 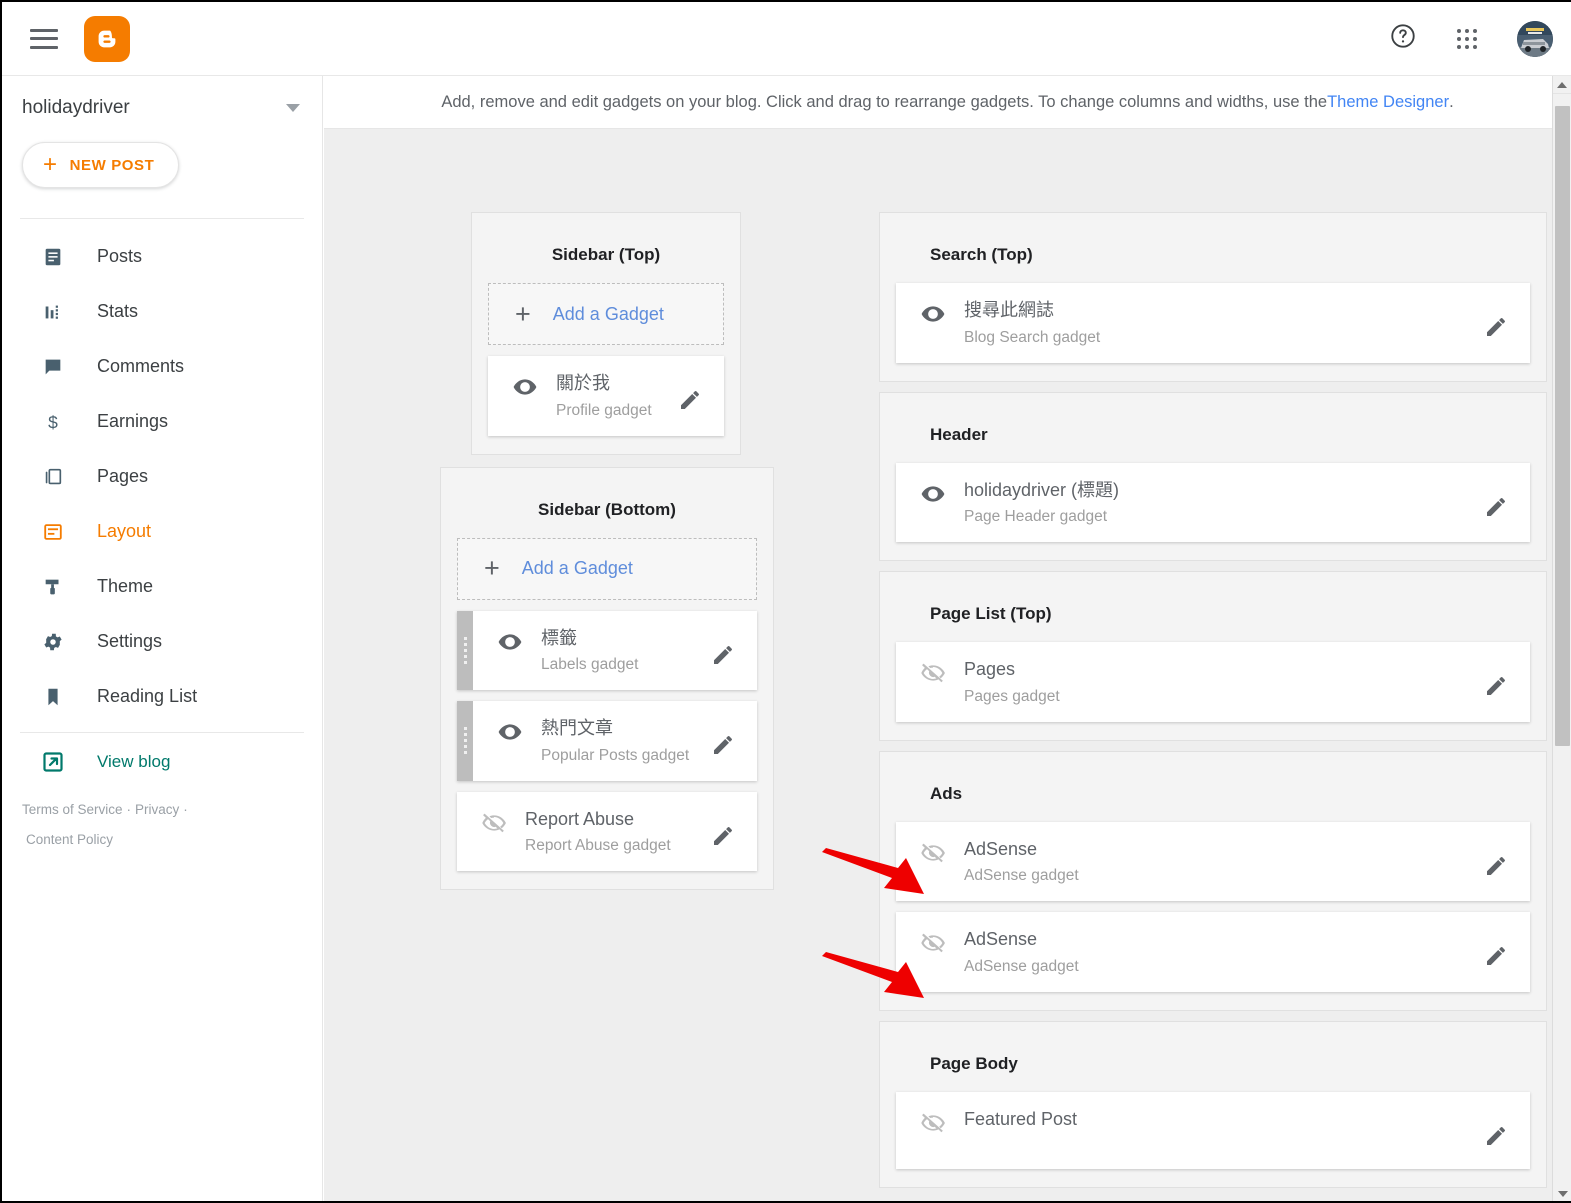 What do you see at coordinates (162, 108) in the screenshot?
I see `blog-selector: holidaydriver` at bounding box center [162, 108].